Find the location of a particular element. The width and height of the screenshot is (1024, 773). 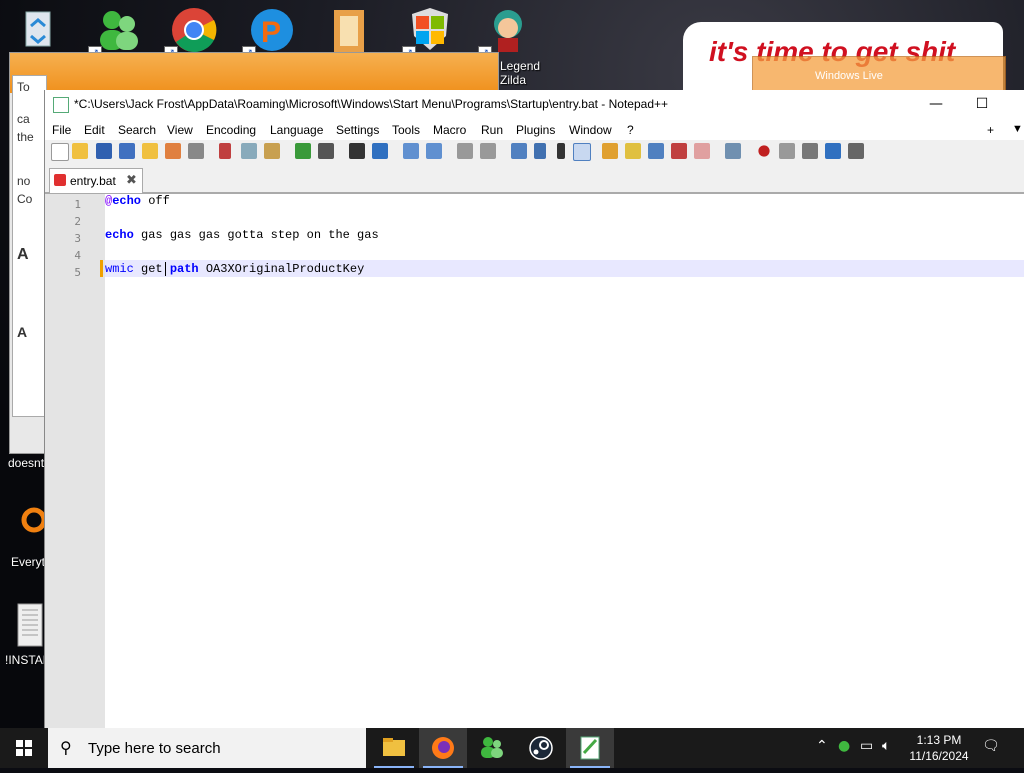

save-icon is located at coordinates (104, 151).